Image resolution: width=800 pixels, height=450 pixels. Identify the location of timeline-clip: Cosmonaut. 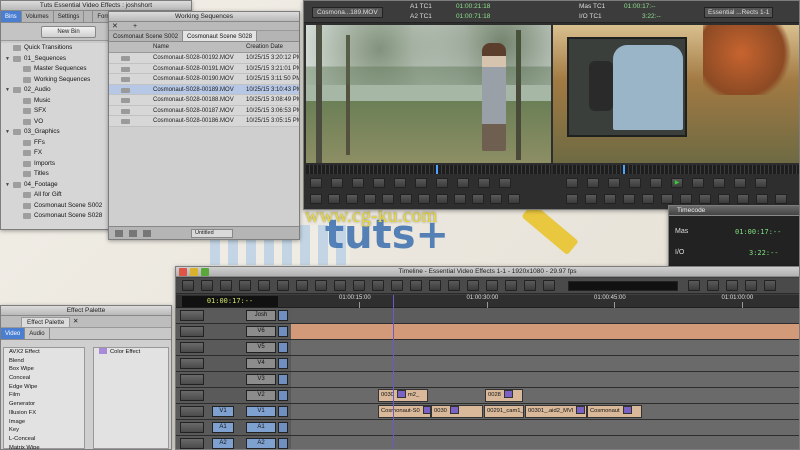
(614, 411).